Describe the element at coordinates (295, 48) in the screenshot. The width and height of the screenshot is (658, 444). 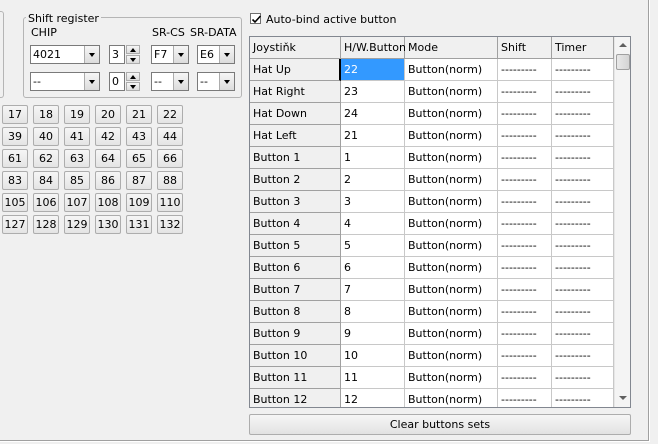
I see `header-joystick: Joystiňk` at that location.